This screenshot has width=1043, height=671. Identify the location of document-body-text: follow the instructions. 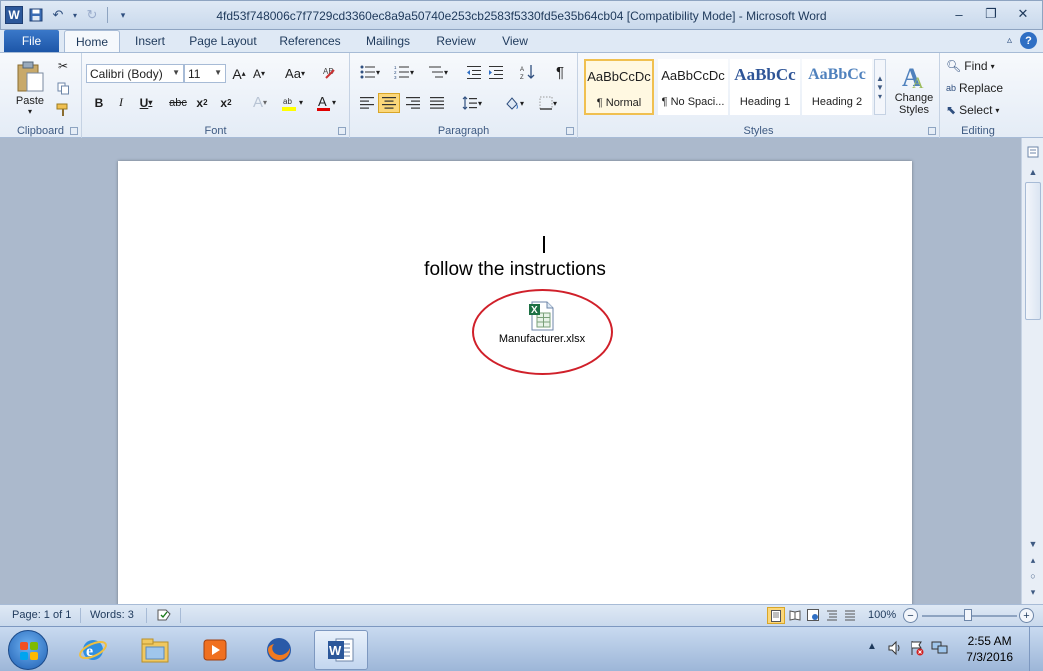
(515, 270).